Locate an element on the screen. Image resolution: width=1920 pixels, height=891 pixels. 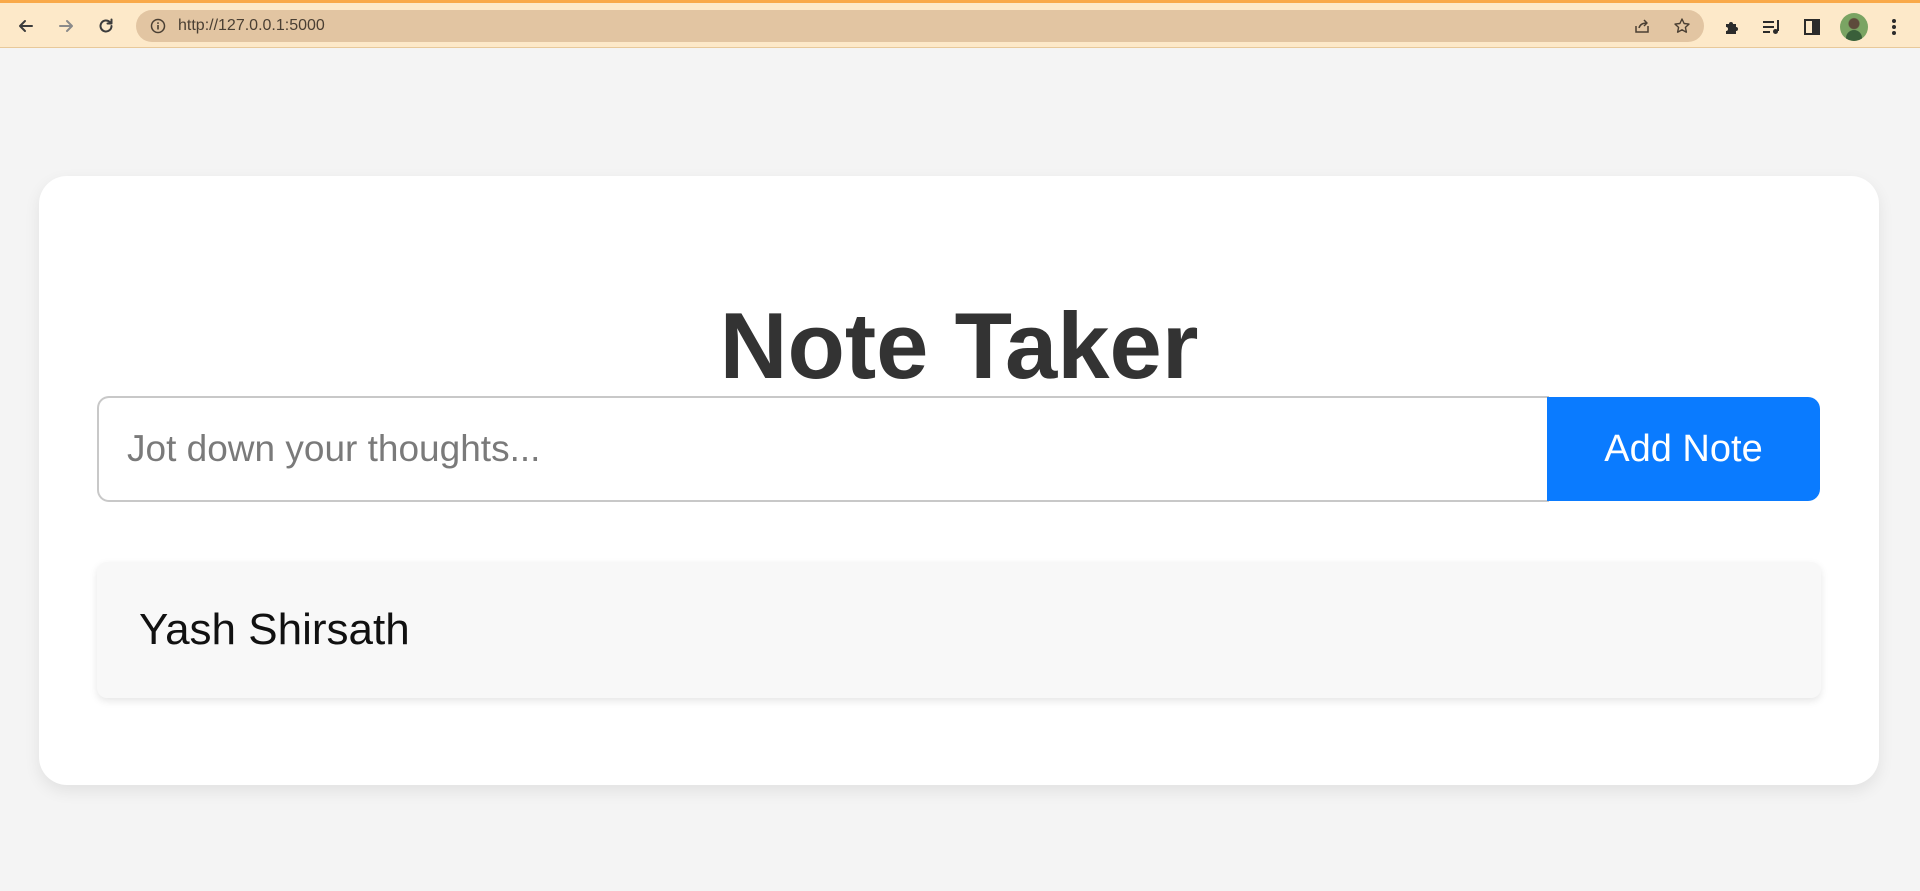
url-text: http://127.0.0.1:5000 is located at coordinates (251, 26).